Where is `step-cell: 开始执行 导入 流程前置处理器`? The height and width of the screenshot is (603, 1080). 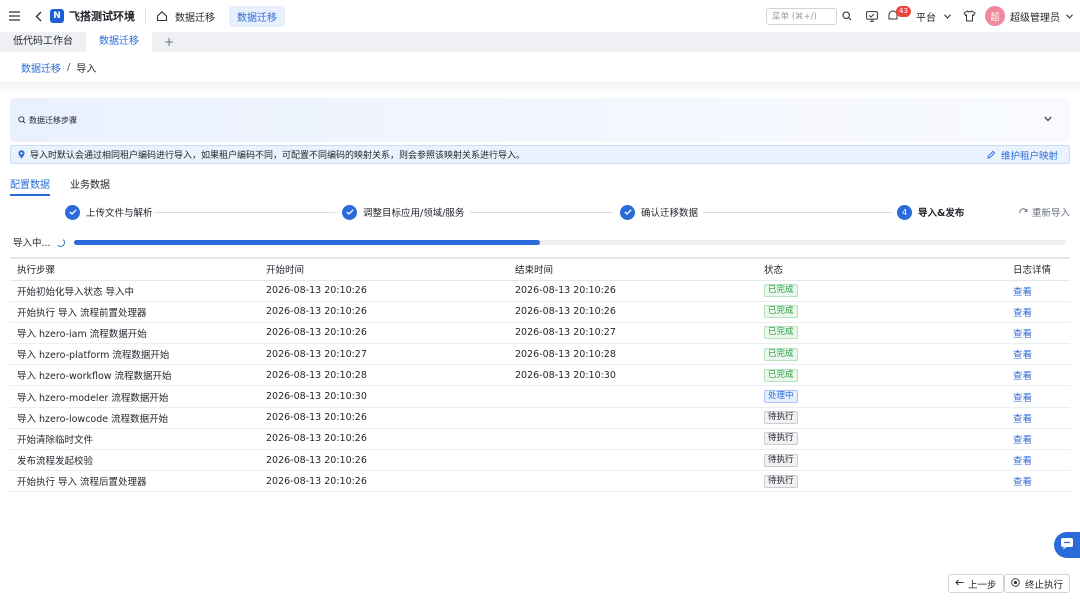
step-cell: 开始执行 导入 流程前置处理器 is located at coordinates (134, 312).